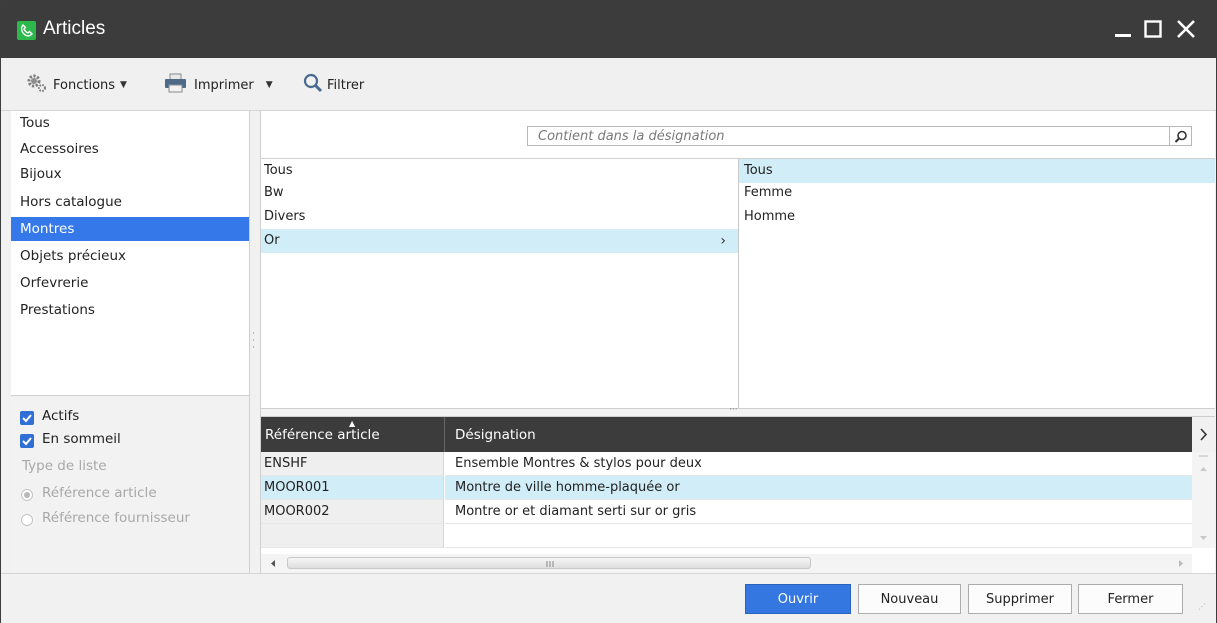  Describe the element at coordinates (1154, 29) in the screenshot. I see `maximize-button` at that location.